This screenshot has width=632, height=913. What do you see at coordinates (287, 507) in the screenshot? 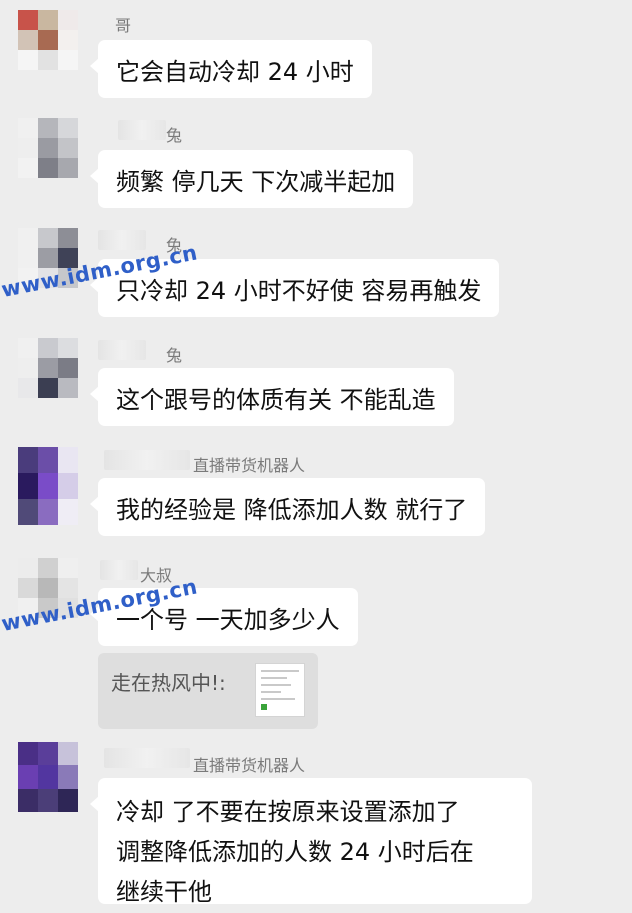
I see `message-bubble: 我的经验是 降低添加人数 就行了` at bounding box center [287, 507].